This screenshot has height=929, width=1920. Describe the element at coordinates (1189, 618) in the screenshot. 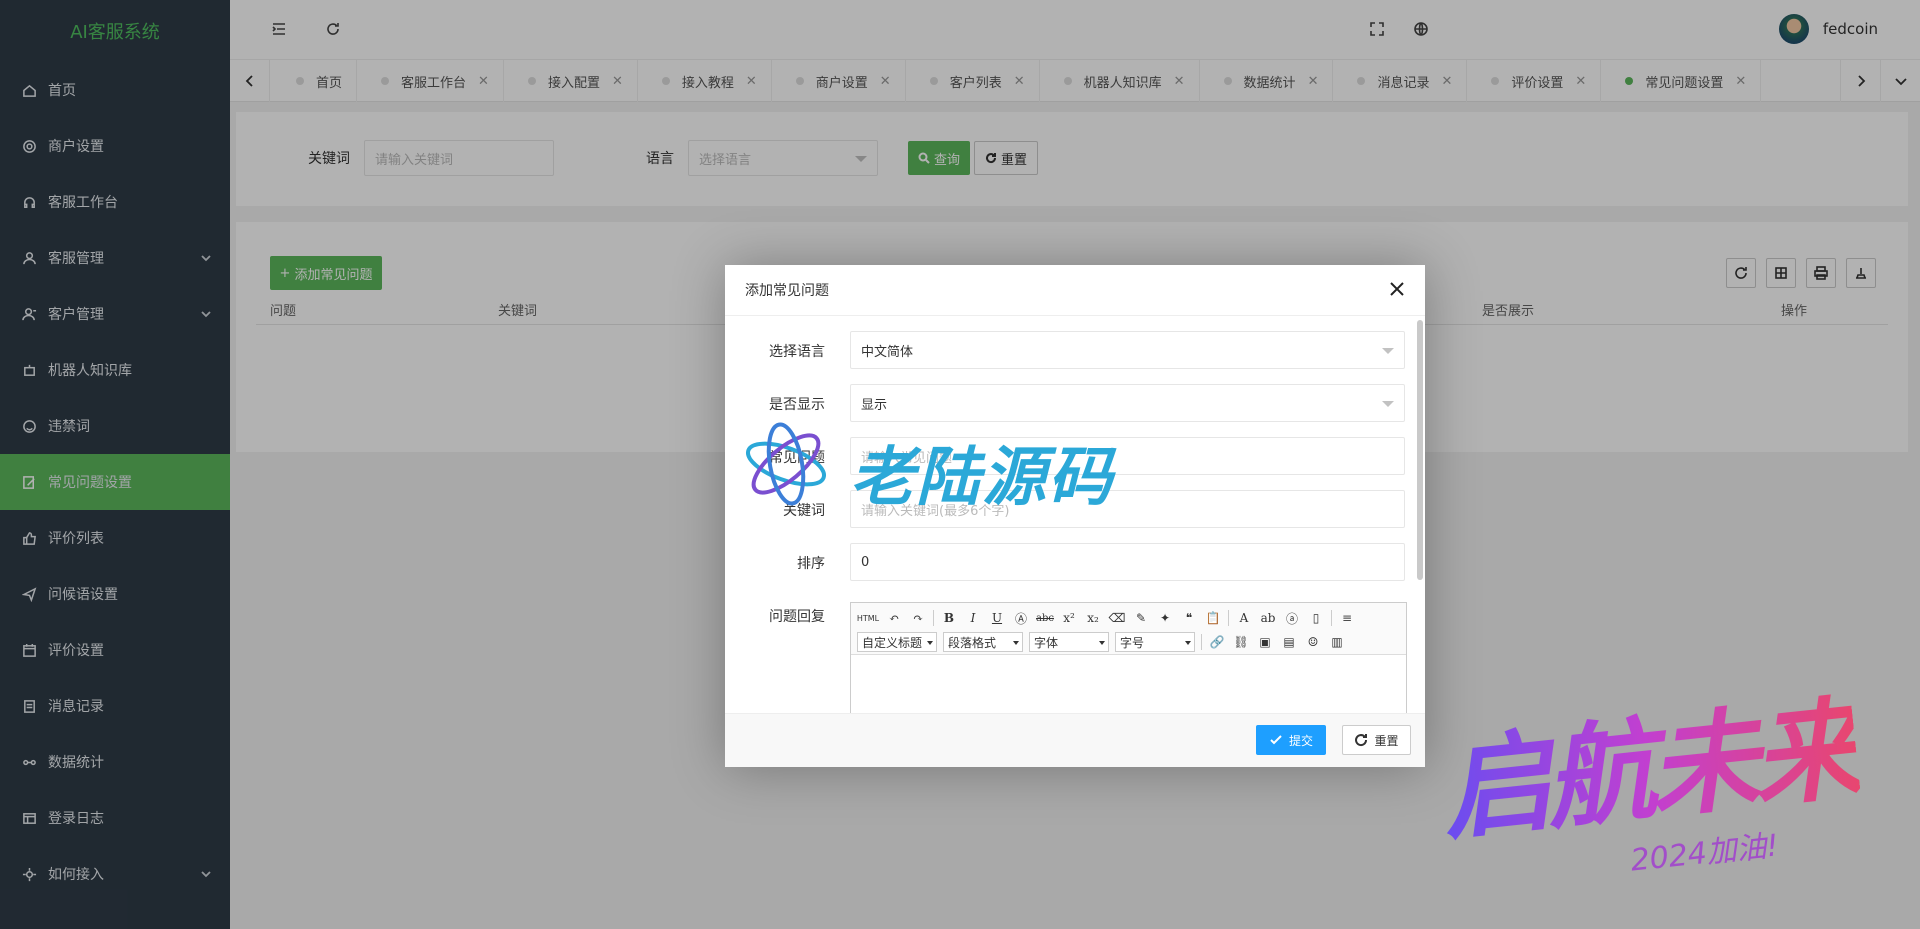

I see `blockquote-icon: ❝` at that location.